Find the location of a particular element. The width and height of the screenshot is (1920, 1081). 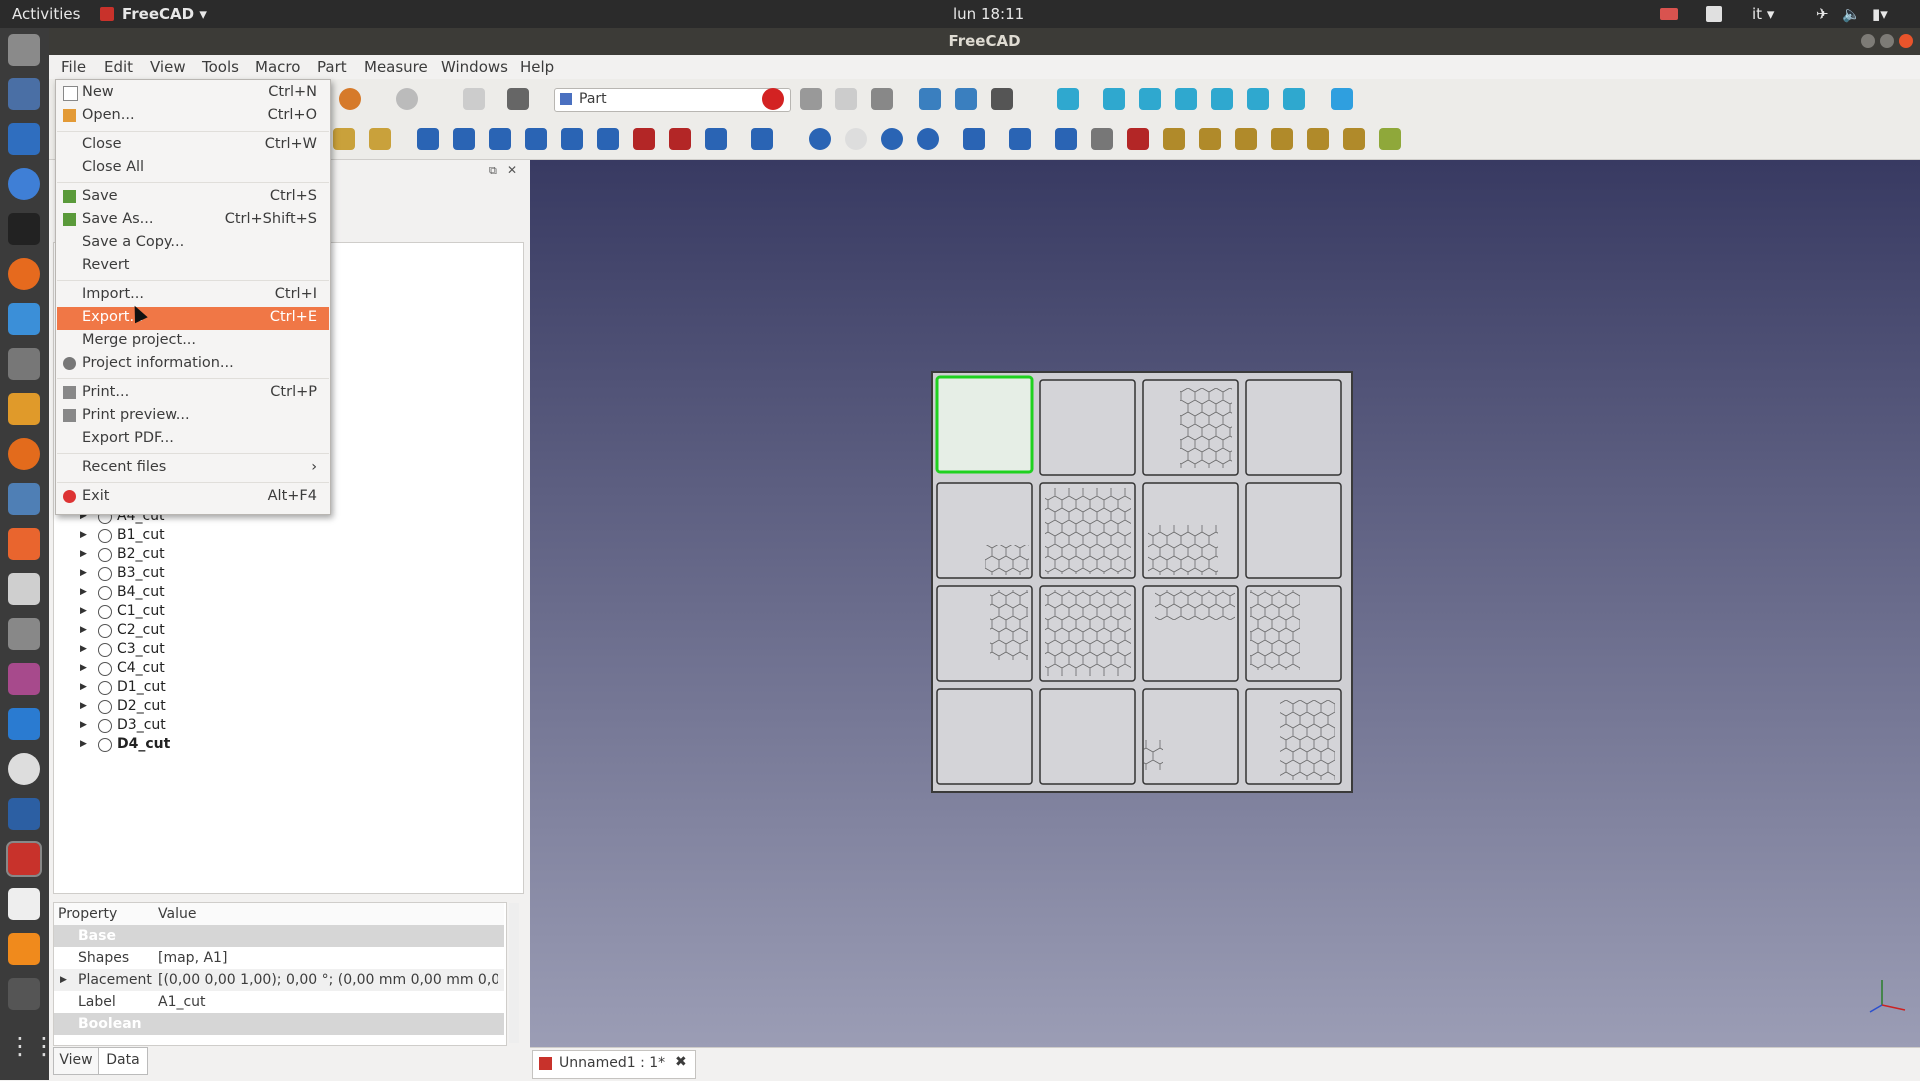

menu-item-new: New Ctrl+N is located at coordinates (193, 93).